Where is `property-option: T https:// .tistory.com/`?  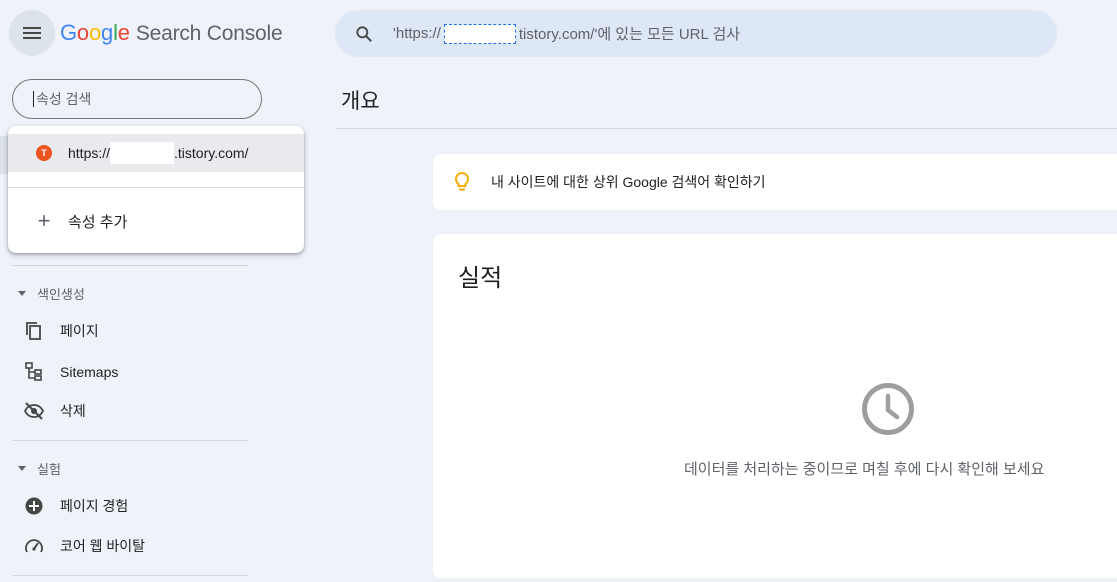 property-option: T https:// .tistory.com/ is located at coordinates (156, 153).